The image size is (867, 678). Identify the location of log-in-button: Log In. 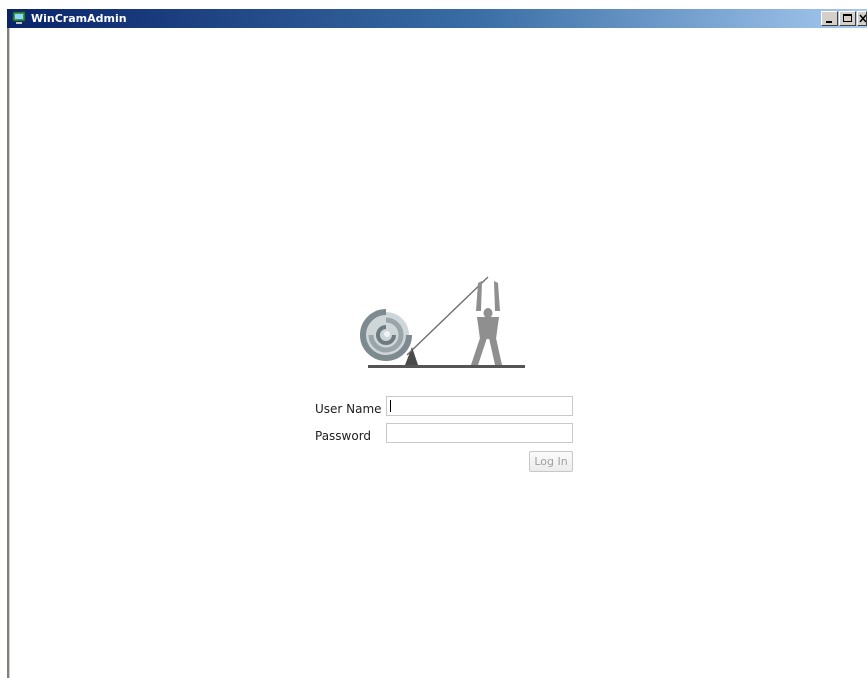
(551, 461).